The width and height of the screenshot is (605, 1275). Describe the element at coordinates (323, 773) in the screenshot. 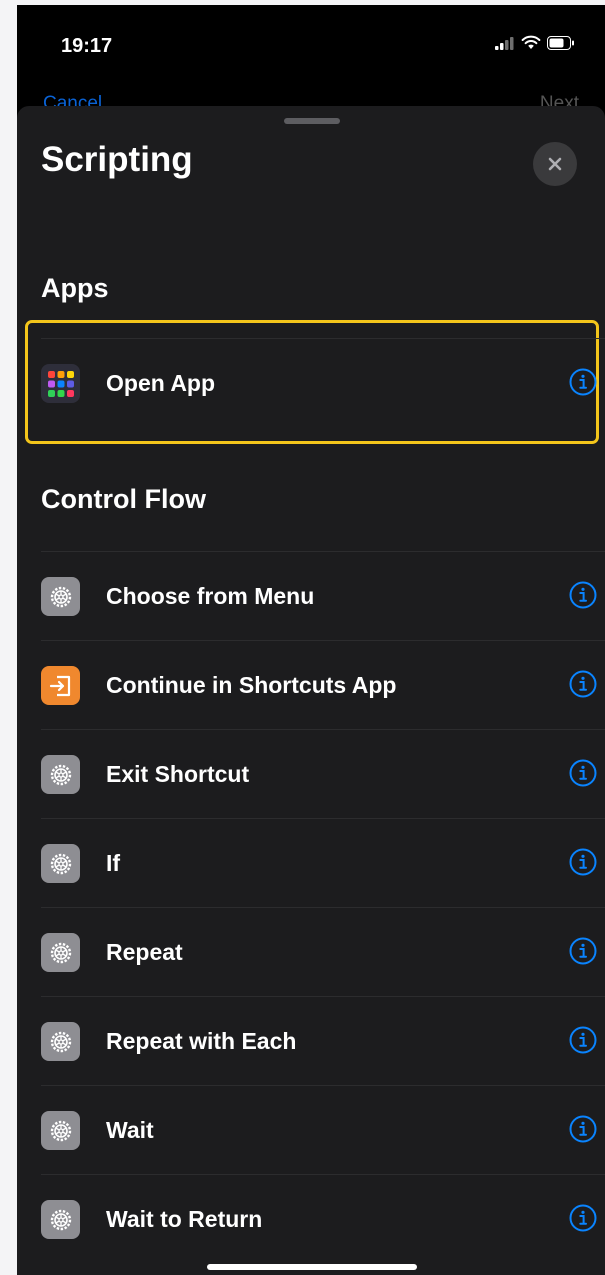

I see `list-item-exit-shortcut: Exit Shortcut` at that location.